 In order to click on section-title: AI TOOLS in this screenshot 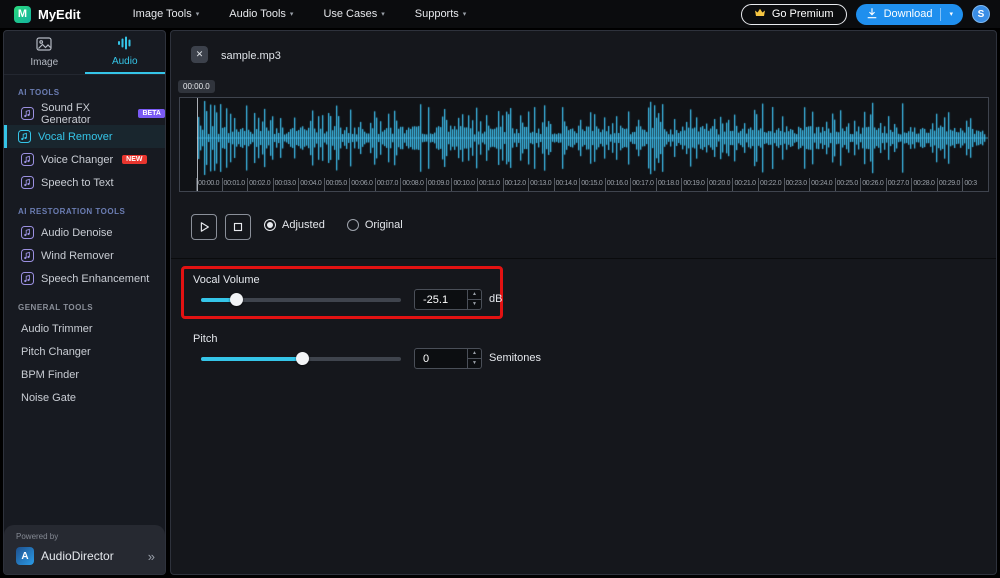, I will do `click(39, 92)`.